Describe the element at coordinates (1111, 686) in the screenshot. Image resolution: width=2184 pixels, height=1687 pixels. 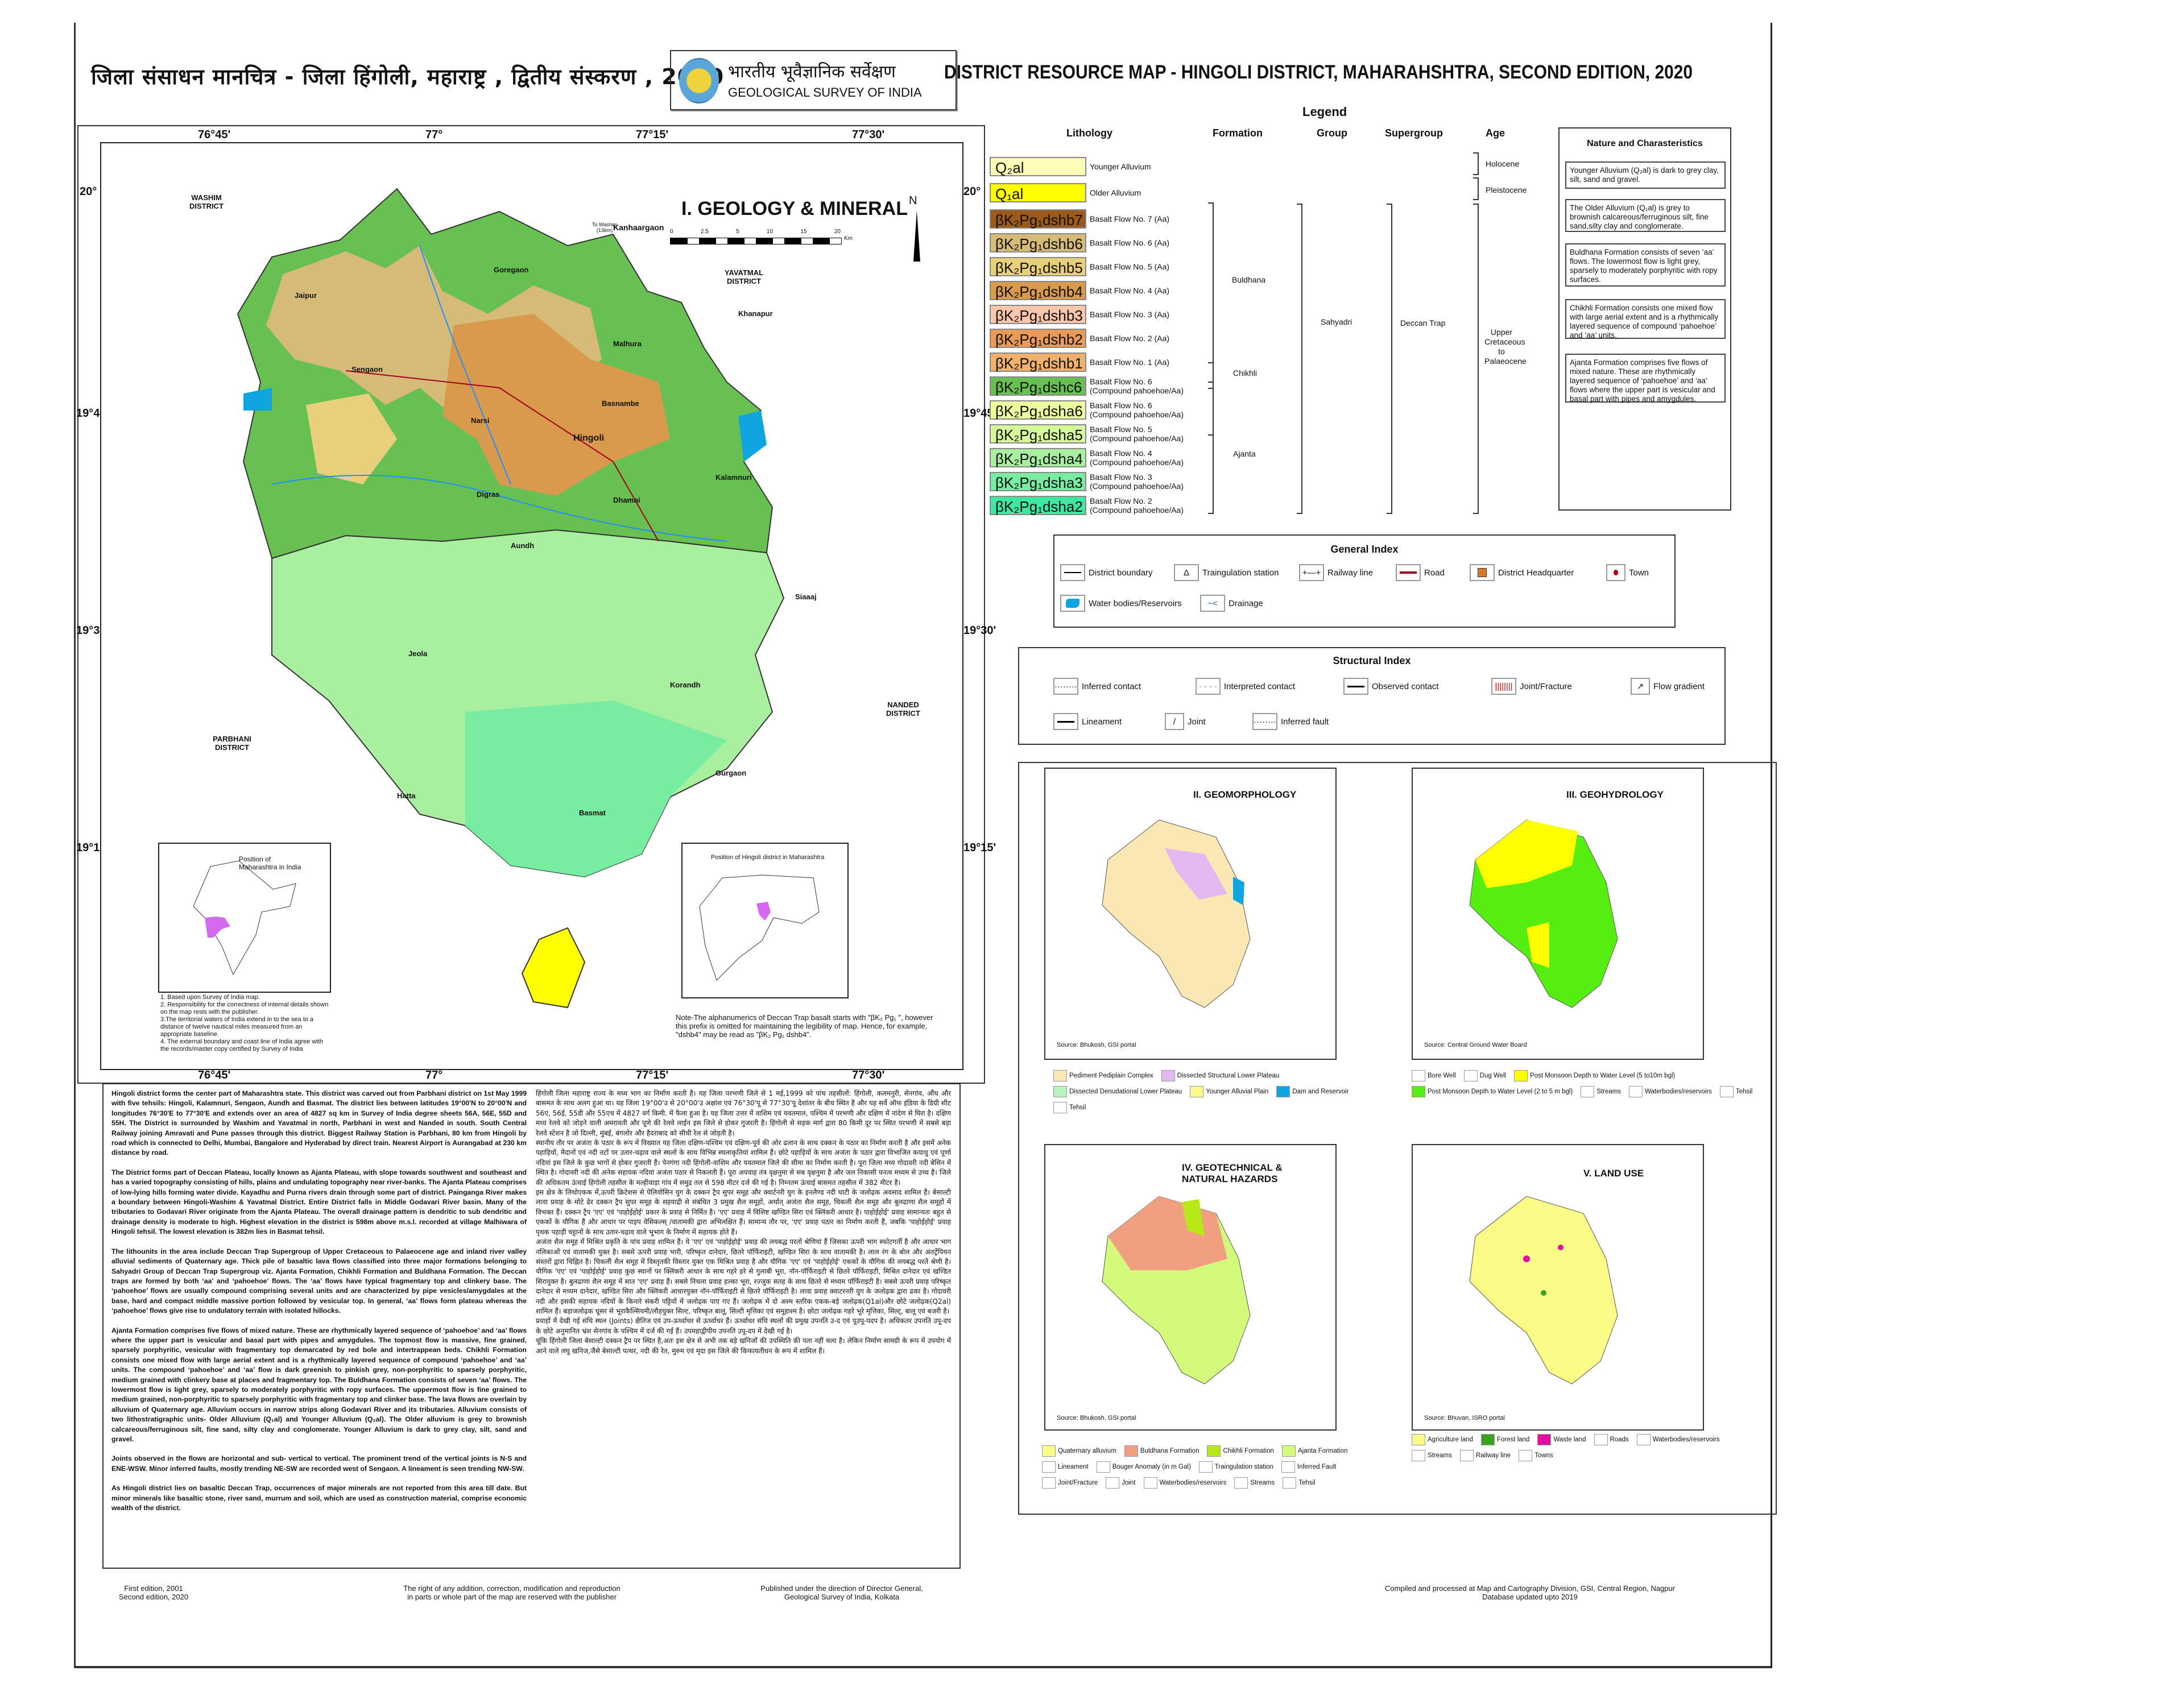
I see `legend-label: Inferred contact` at that location.